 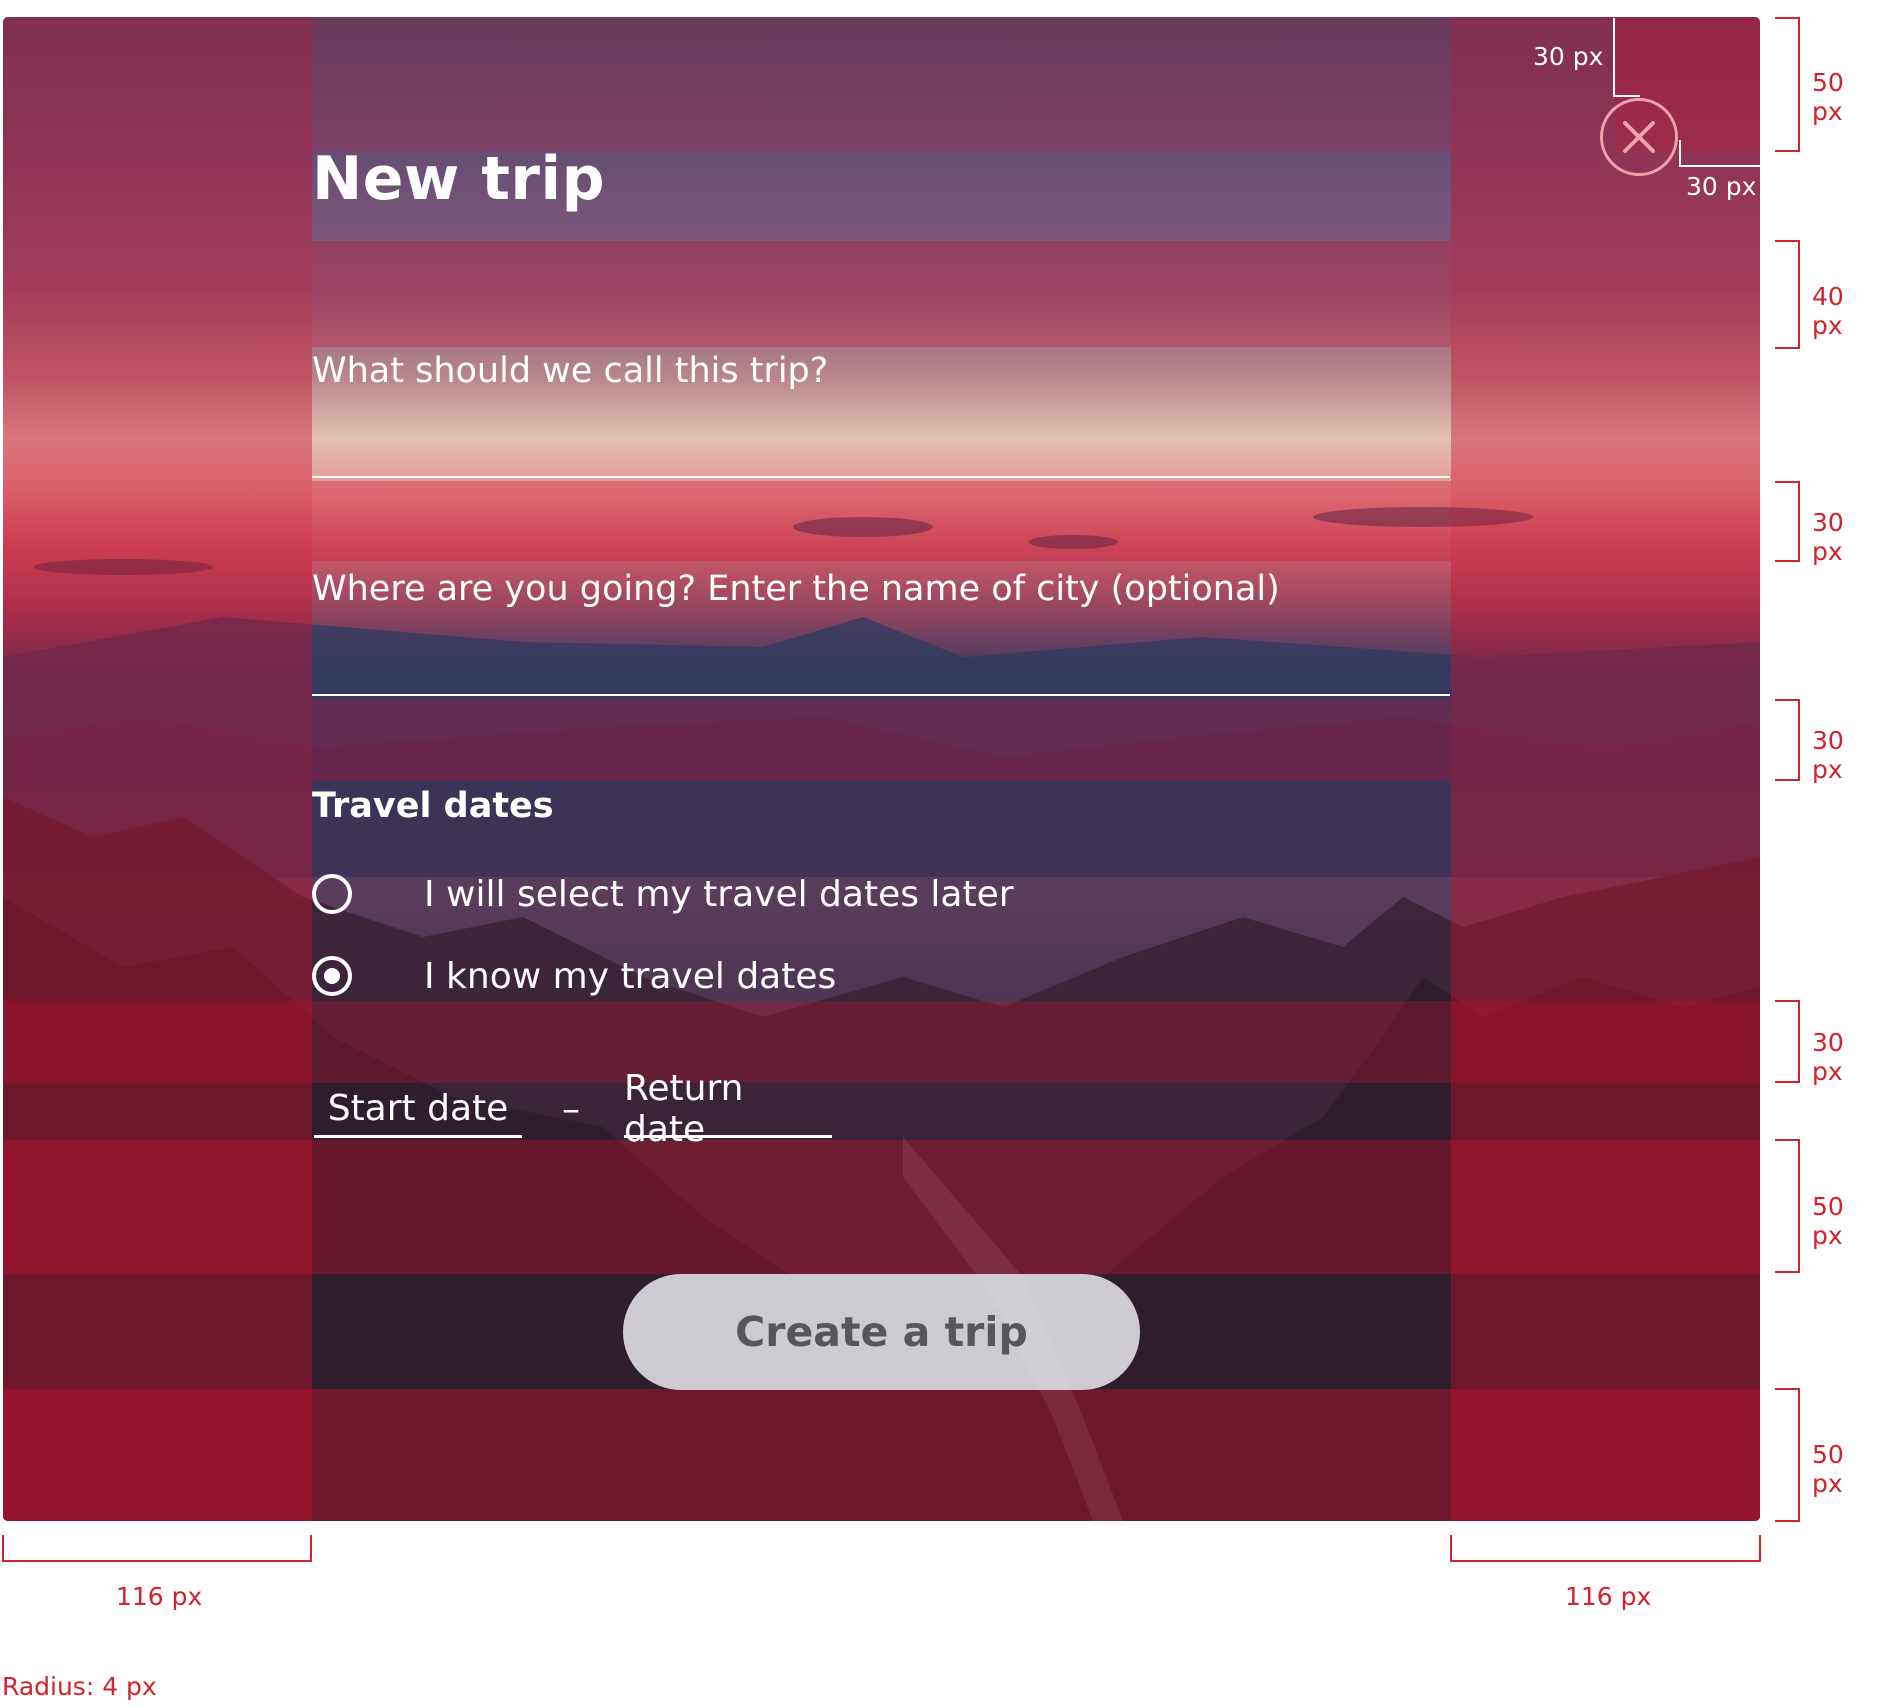 What do you see at coordinates (1721, 186) in the screenshot?
I see `annotation-close-right: 30 px` at bounding box center [1721, 186].